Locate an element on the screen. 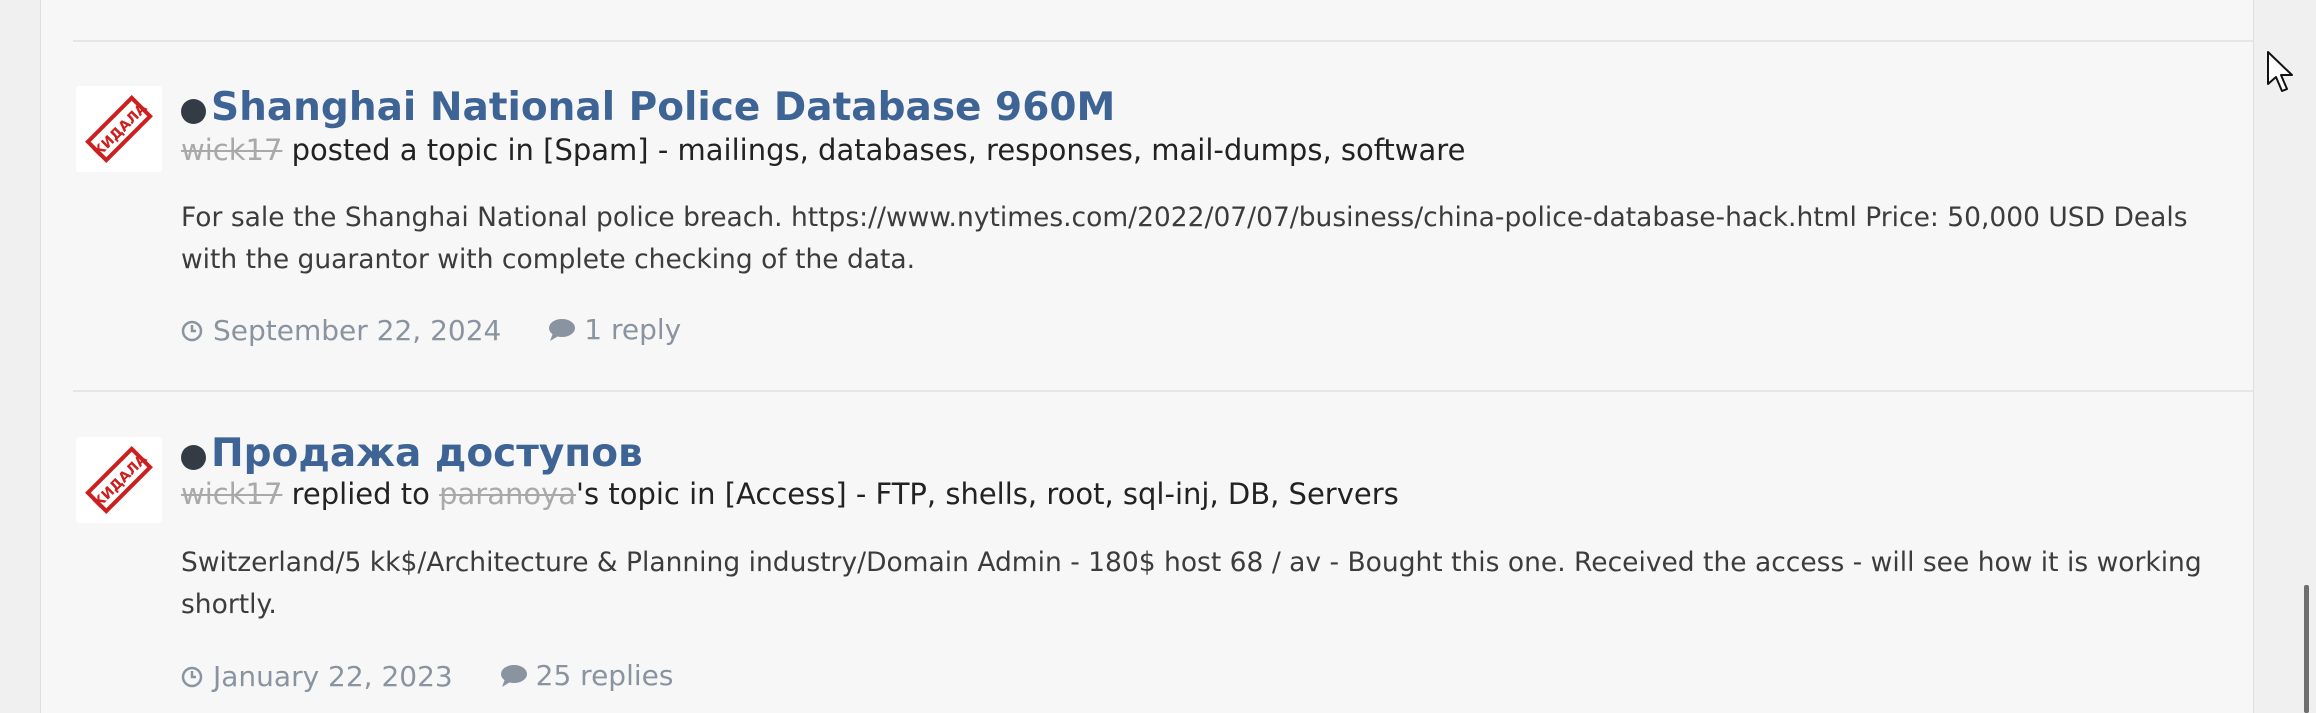 The image size is (2316, 713). date-stat: September 22, 2024 is located at coordinates (341, 331).